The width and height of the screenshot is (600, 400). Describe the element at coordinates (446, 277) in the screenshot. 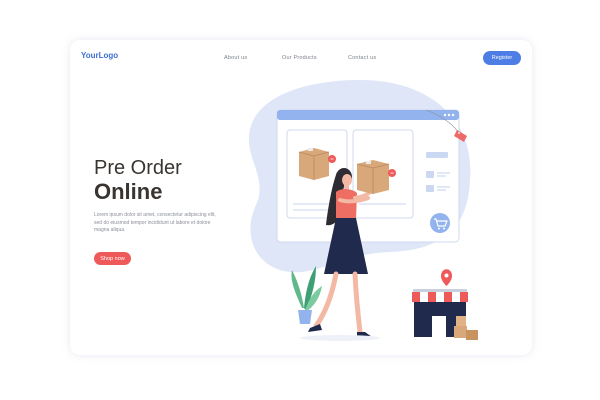

I see `location-pin-icon` at that location.